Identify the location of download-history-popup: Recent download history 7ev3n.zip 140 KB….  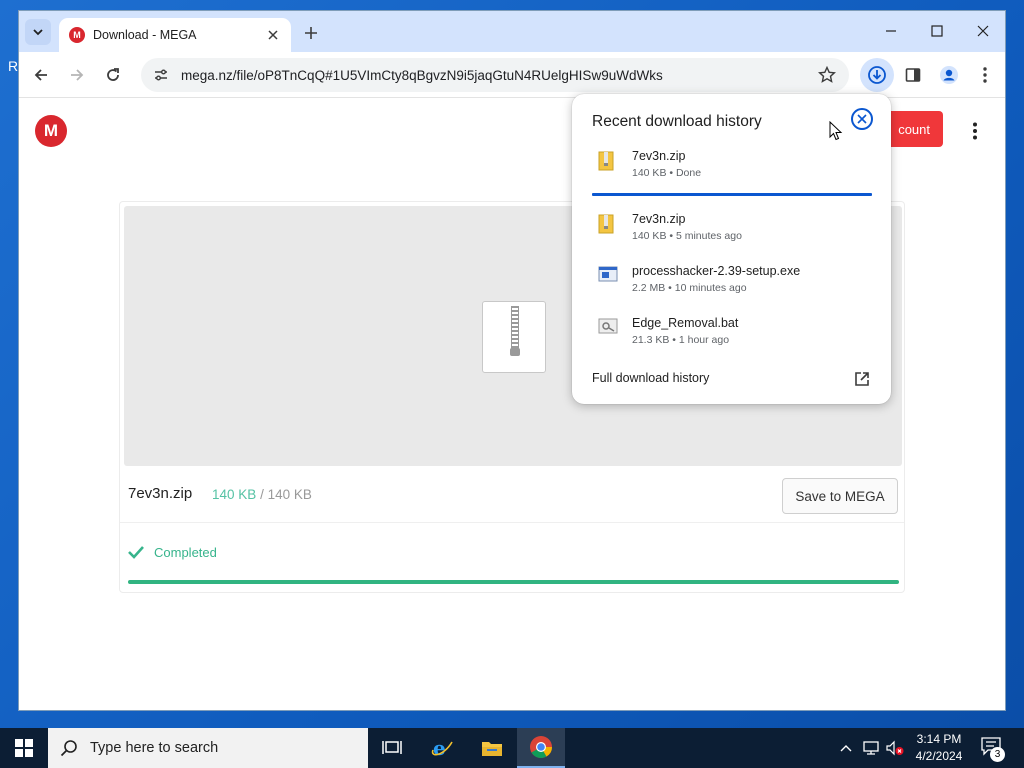
(731, 249).